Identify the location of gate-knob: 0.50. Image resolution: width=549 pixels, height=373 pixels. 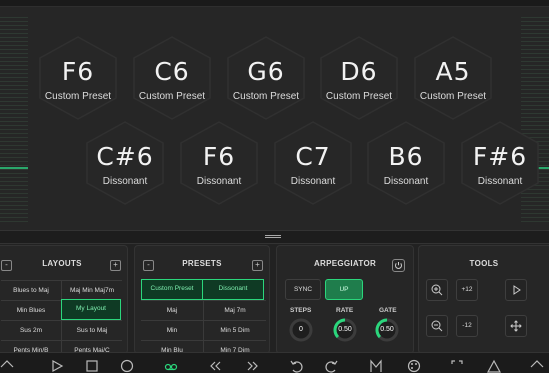
(387, 330).